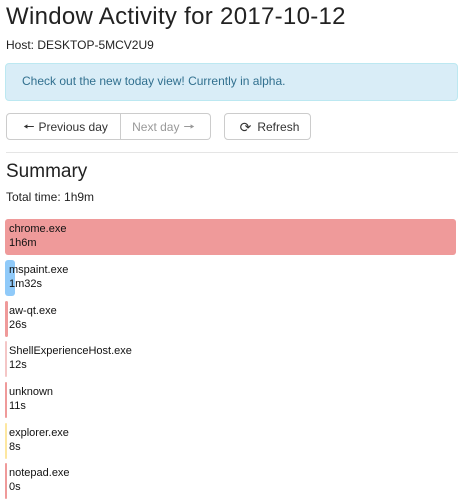 The image size is (458, 500). What do you see at coordinates (50, 197) in the screenshot?
I see `total-time: Total time: 1h9m` at bounding box center [50, 197].